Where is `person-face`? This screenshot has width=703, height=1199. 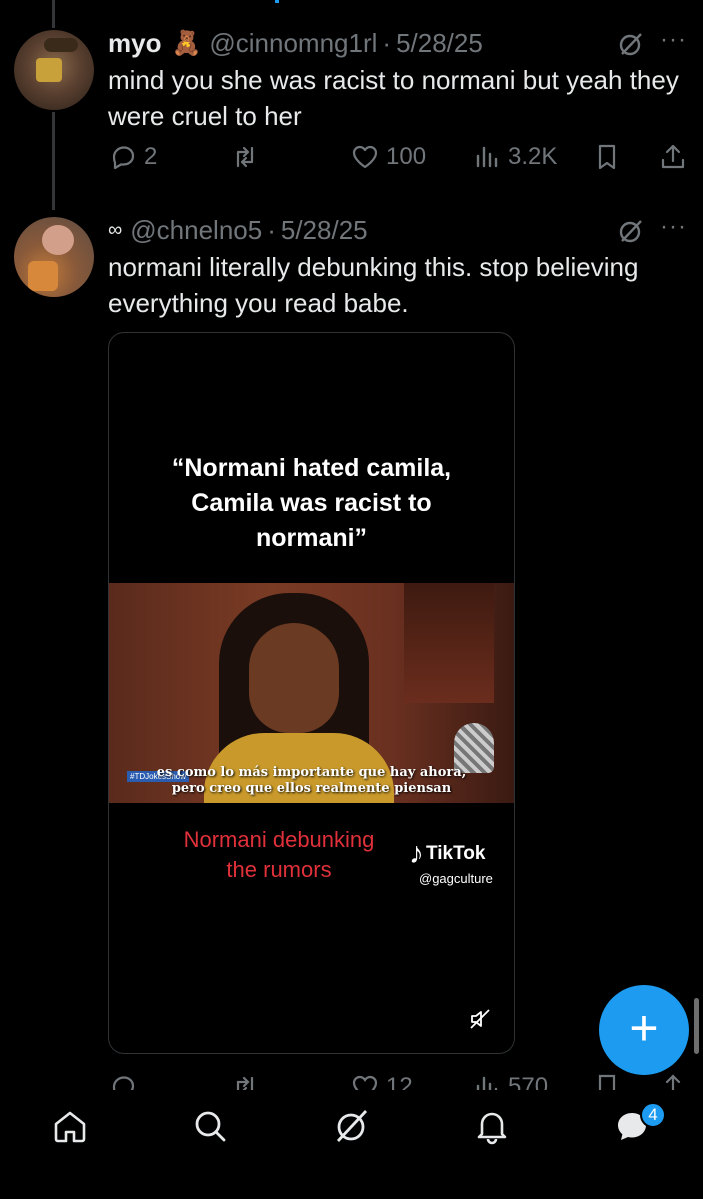
person-face is located at coordinates (294, 678).